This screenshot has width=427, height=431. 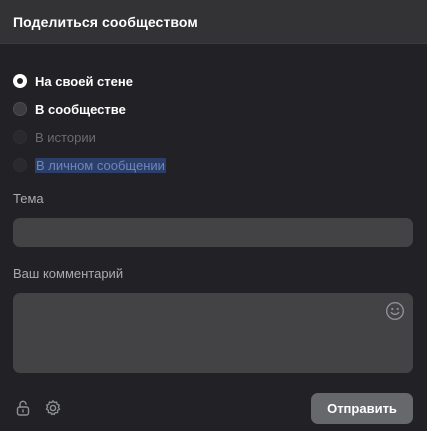 I want to click on smile-icon, so click(x=395, y=311).